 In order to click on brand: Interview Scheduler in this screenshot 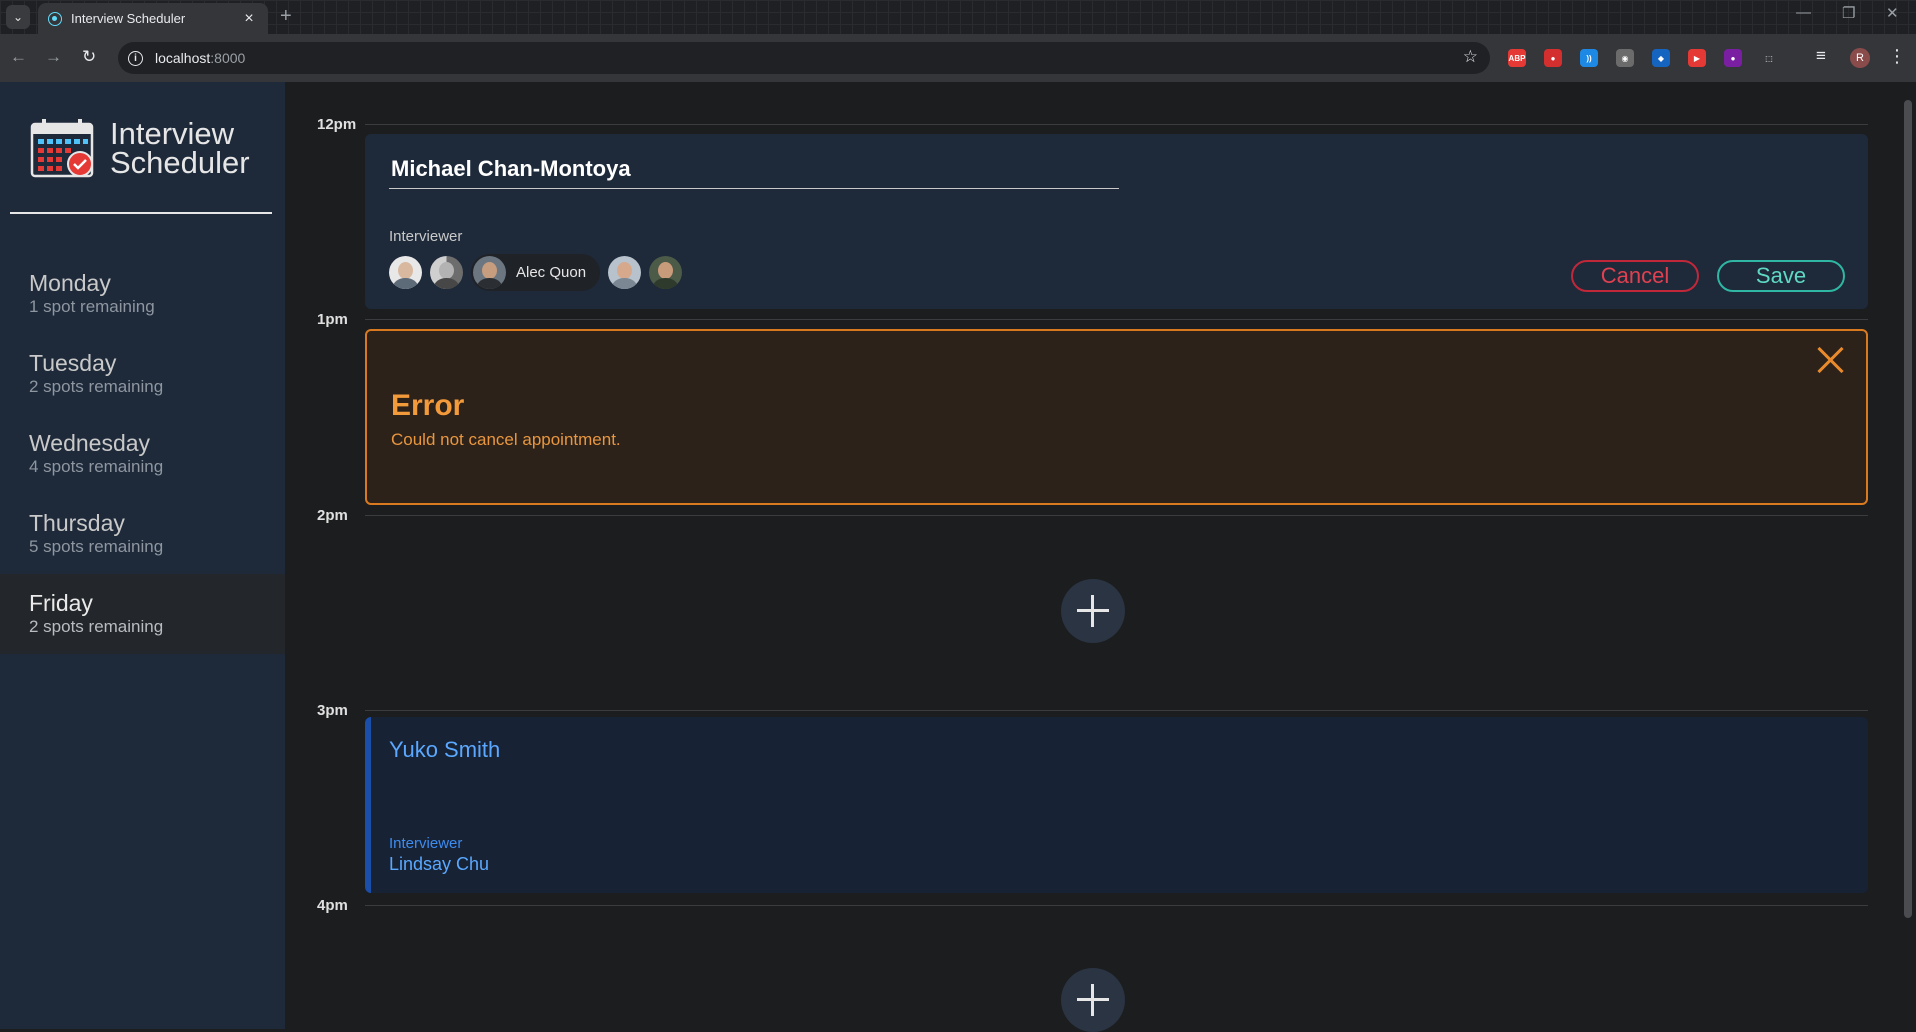, I will do `click(140, 148)`.